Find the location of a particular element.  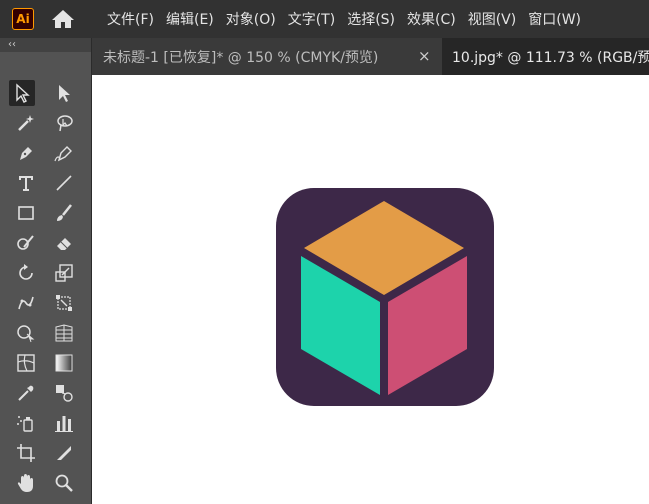

adobe-illustrator-logo: Ai is located at coordinates (23, 19).